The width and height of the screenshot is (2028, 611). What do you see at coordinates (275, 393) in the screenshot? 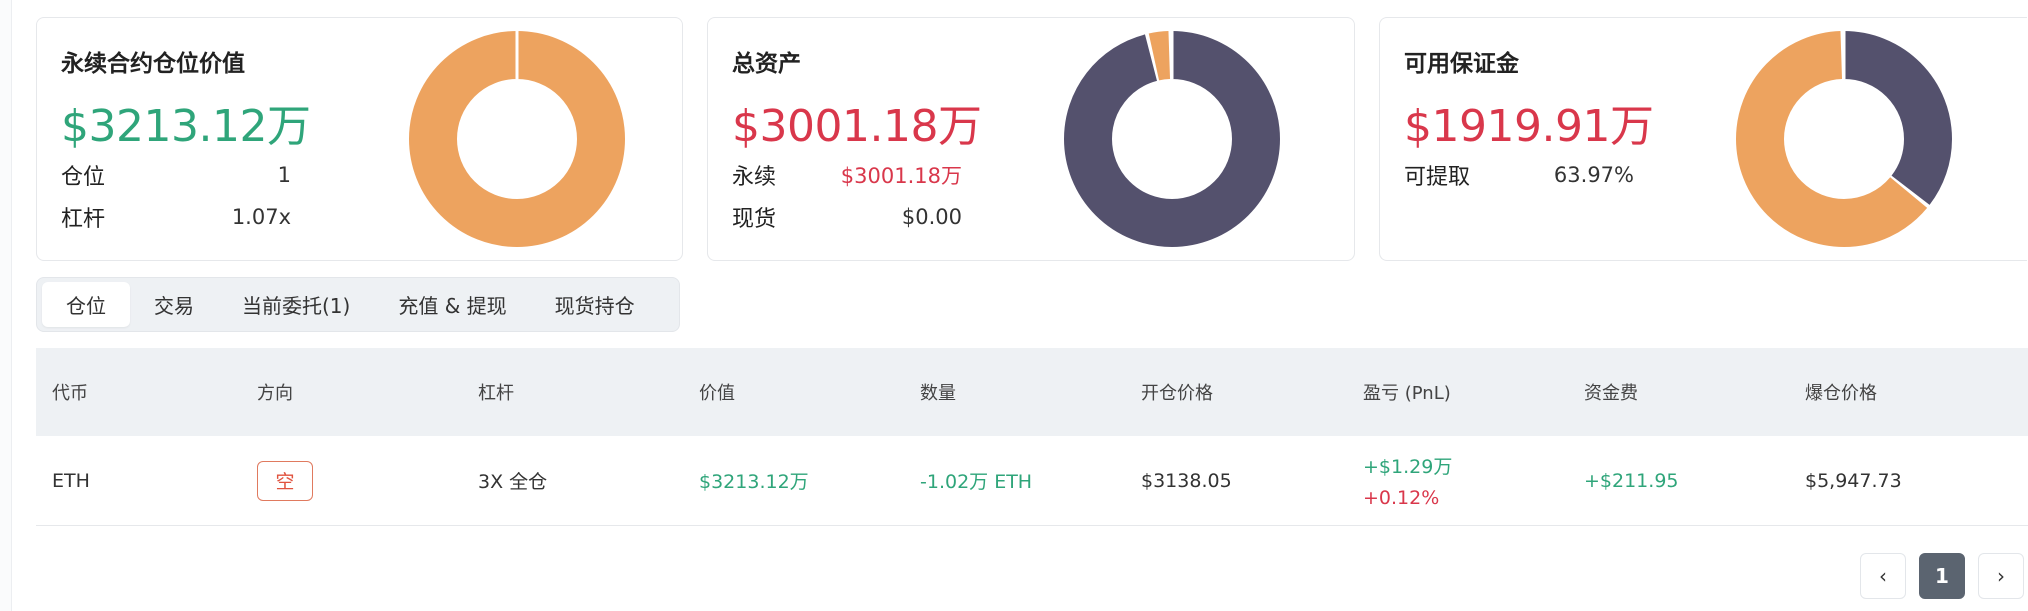
I see `header-side: 方向` at bounding box center [275, 393].